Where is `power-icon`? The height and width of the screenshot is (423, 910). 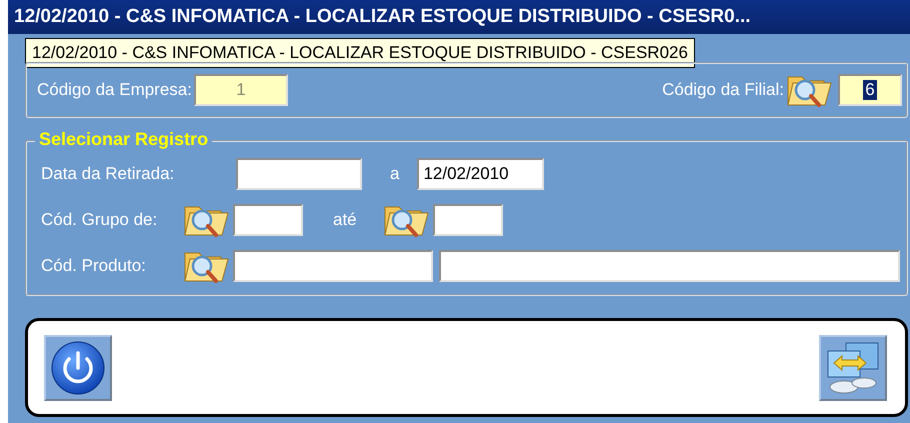
power-icon is located at coordinates (78, 368).